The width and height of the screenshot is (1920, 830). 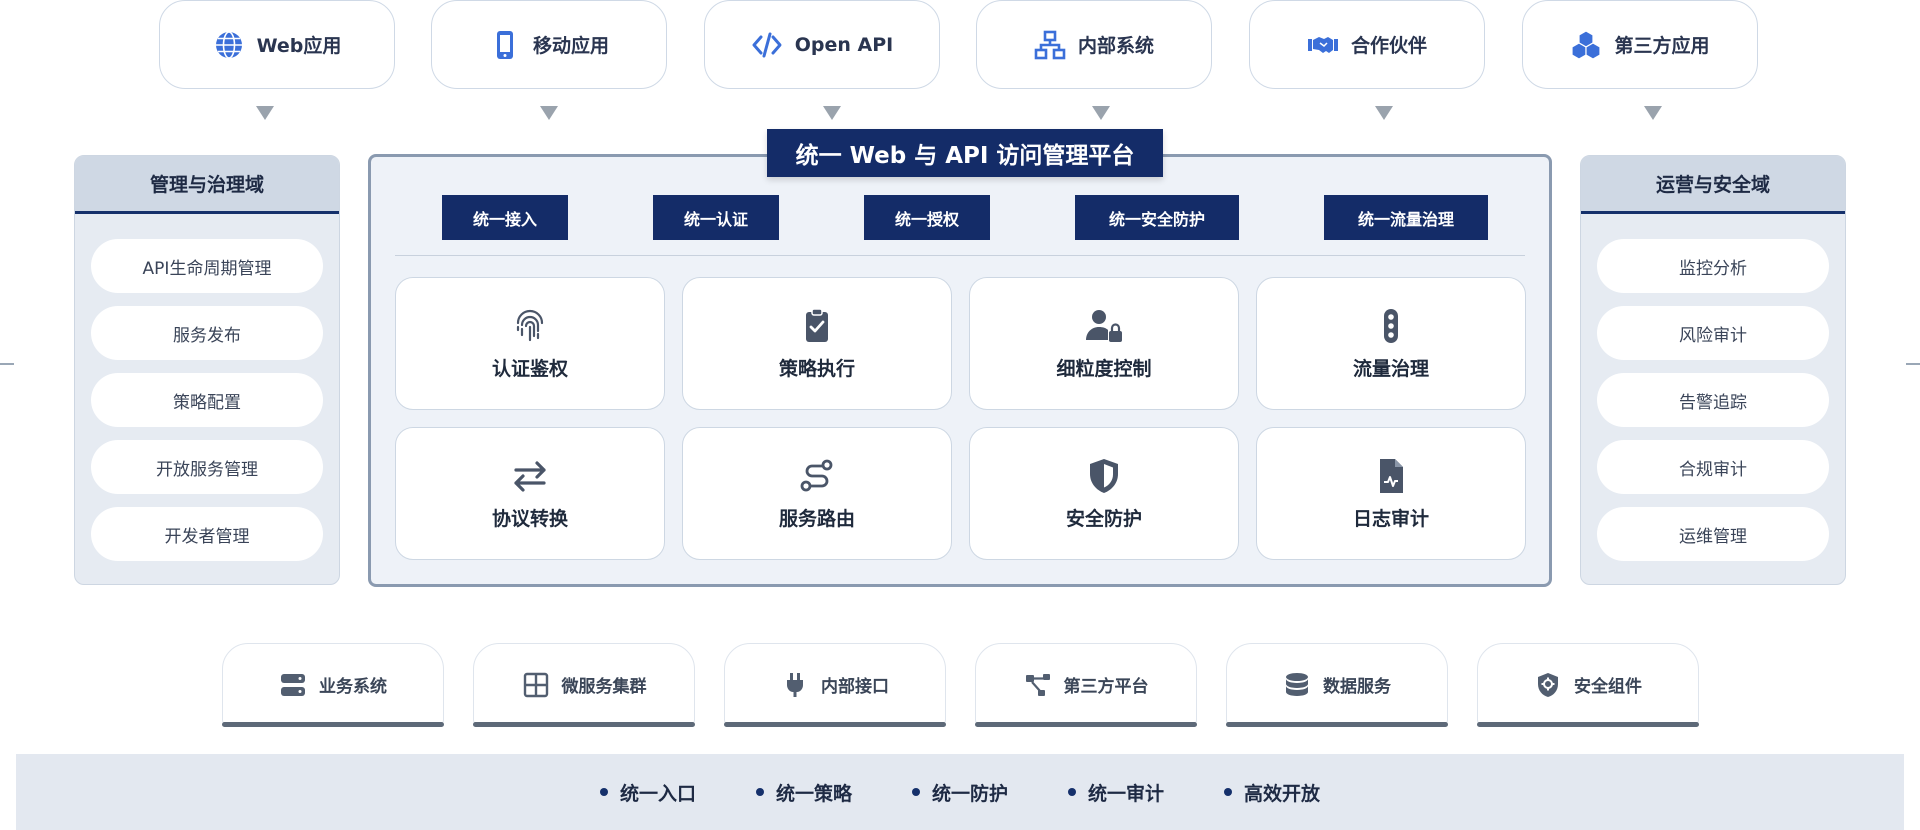 I want to click on fingerprint-icon, so click(x=530, y=325).